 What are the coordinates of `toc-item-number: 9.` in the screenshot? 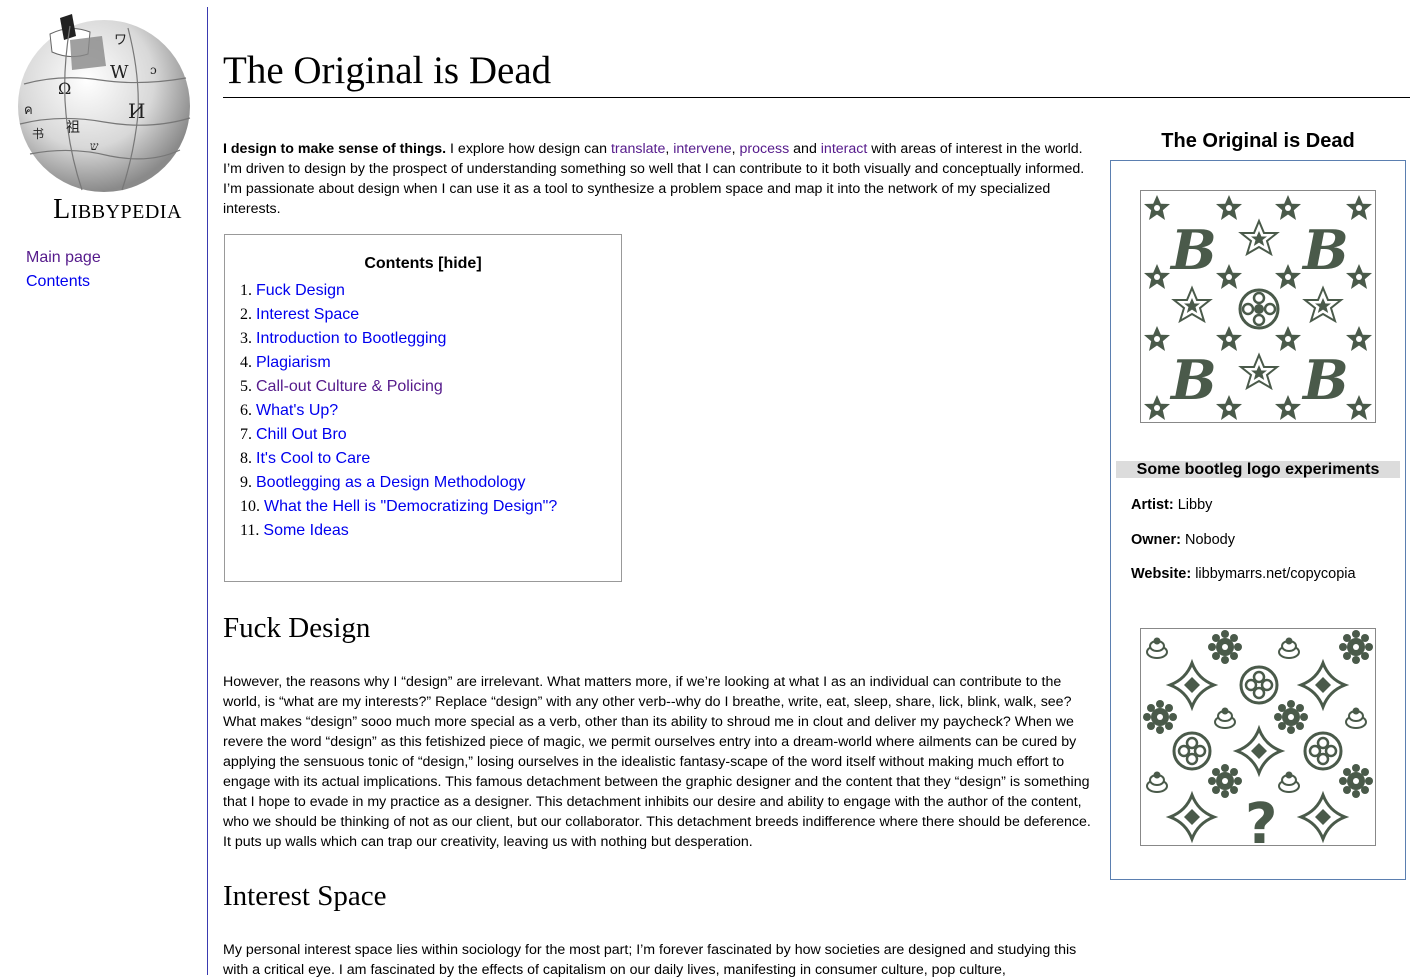 It's located at (246, 482).